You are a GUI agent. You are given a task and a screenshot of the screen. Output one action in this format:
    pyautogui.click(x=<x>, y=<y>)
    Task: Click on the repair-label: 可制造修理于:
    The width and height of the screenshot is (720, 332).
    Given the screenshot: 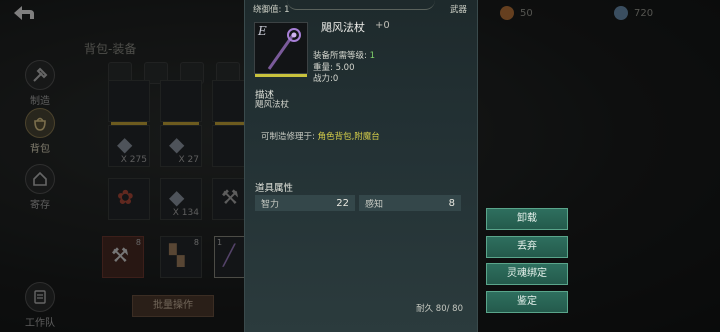 What is the action you would take?
    pyautogui.click(x=289, y=137)
    